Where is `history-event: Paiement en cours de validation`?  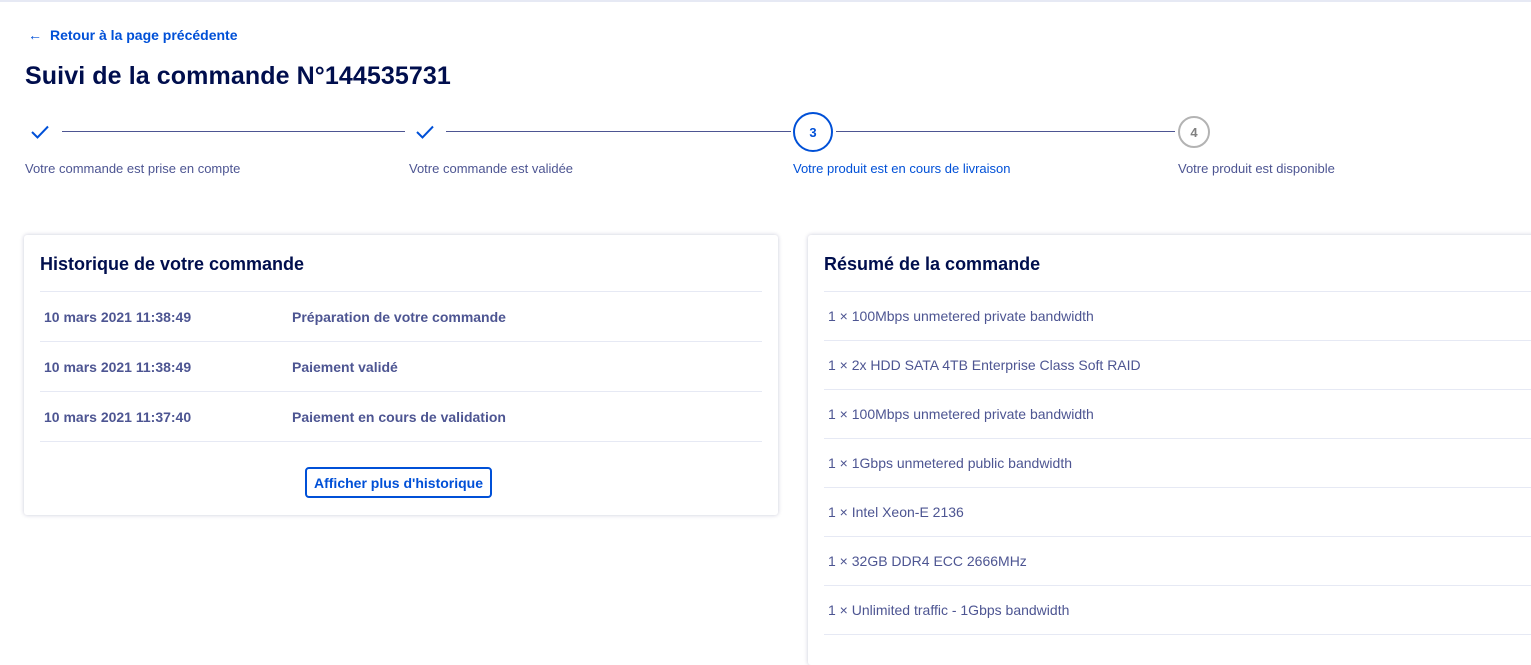 history-event: Paiement en cours de validation is located at coordinates (399, 416).